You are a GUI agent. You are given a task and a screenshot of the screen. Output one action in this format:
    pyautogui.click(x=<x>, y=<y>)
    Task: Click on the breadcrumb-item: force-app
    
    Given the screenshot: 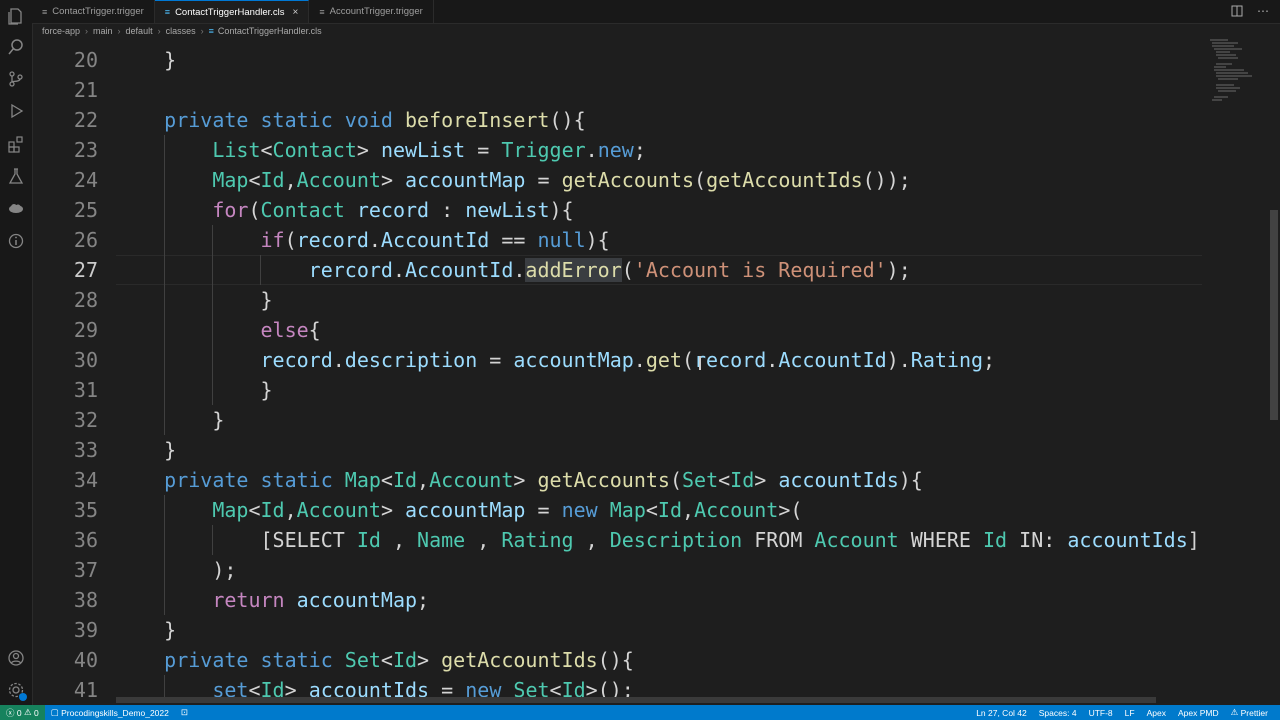 What is the action you would take?
    pyautogui.click(x=61, y=31)
    